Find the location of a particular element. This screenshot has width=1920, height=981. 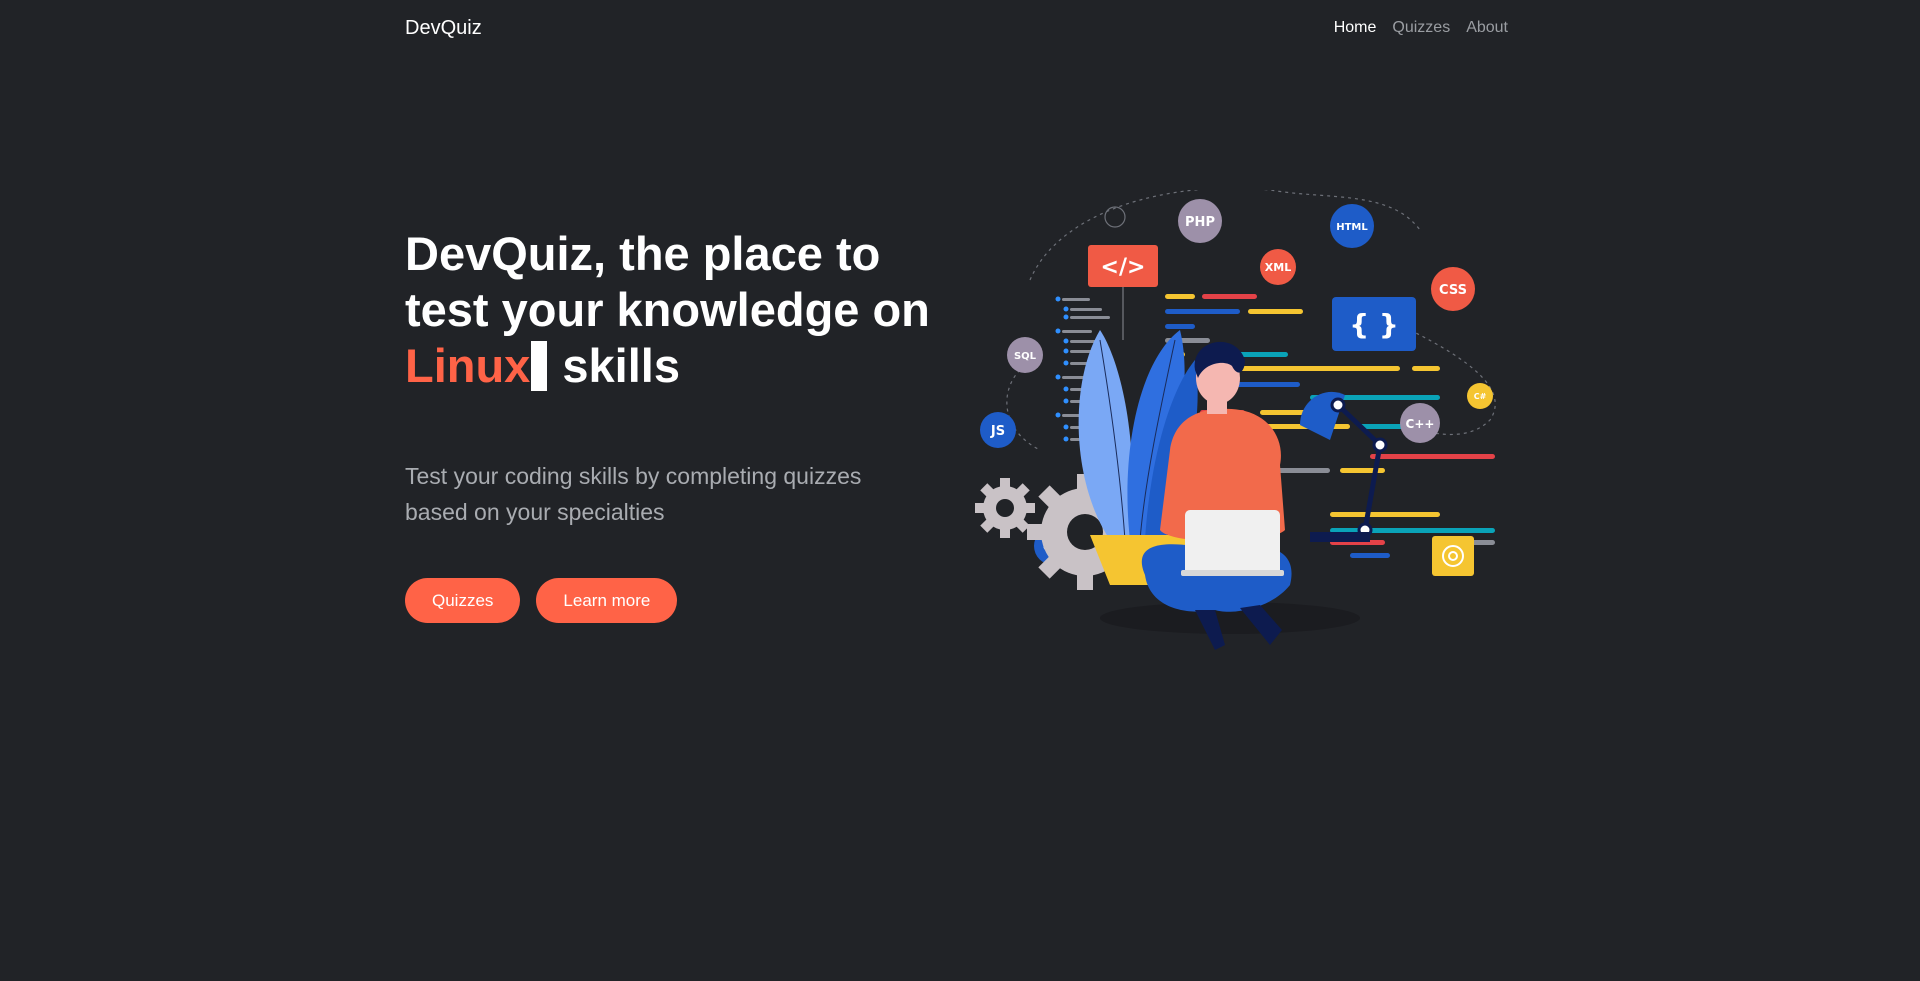

badge-php-label: PHP is located at coordinates (1200, 222).